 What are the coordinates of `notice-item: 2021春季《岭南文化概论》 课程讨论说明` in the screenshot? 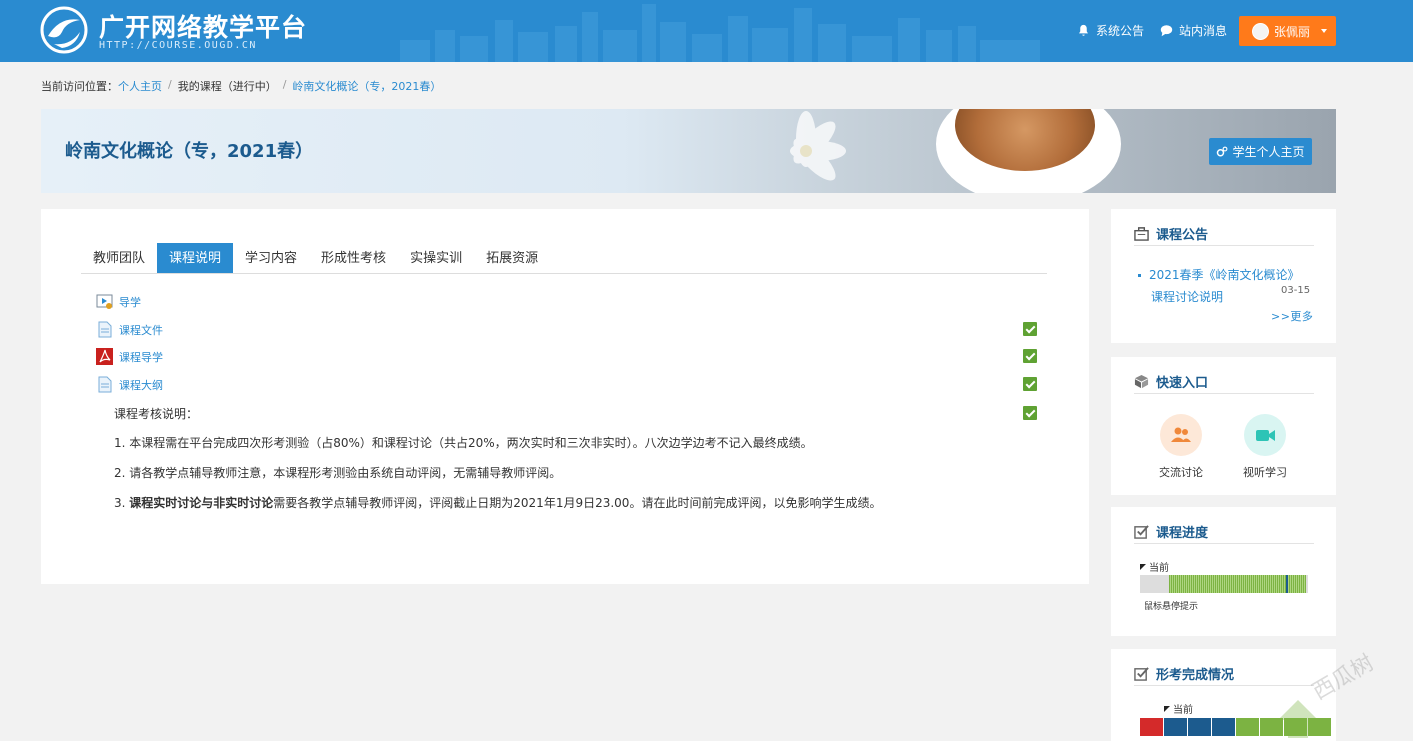 It's located at (1219, 286).